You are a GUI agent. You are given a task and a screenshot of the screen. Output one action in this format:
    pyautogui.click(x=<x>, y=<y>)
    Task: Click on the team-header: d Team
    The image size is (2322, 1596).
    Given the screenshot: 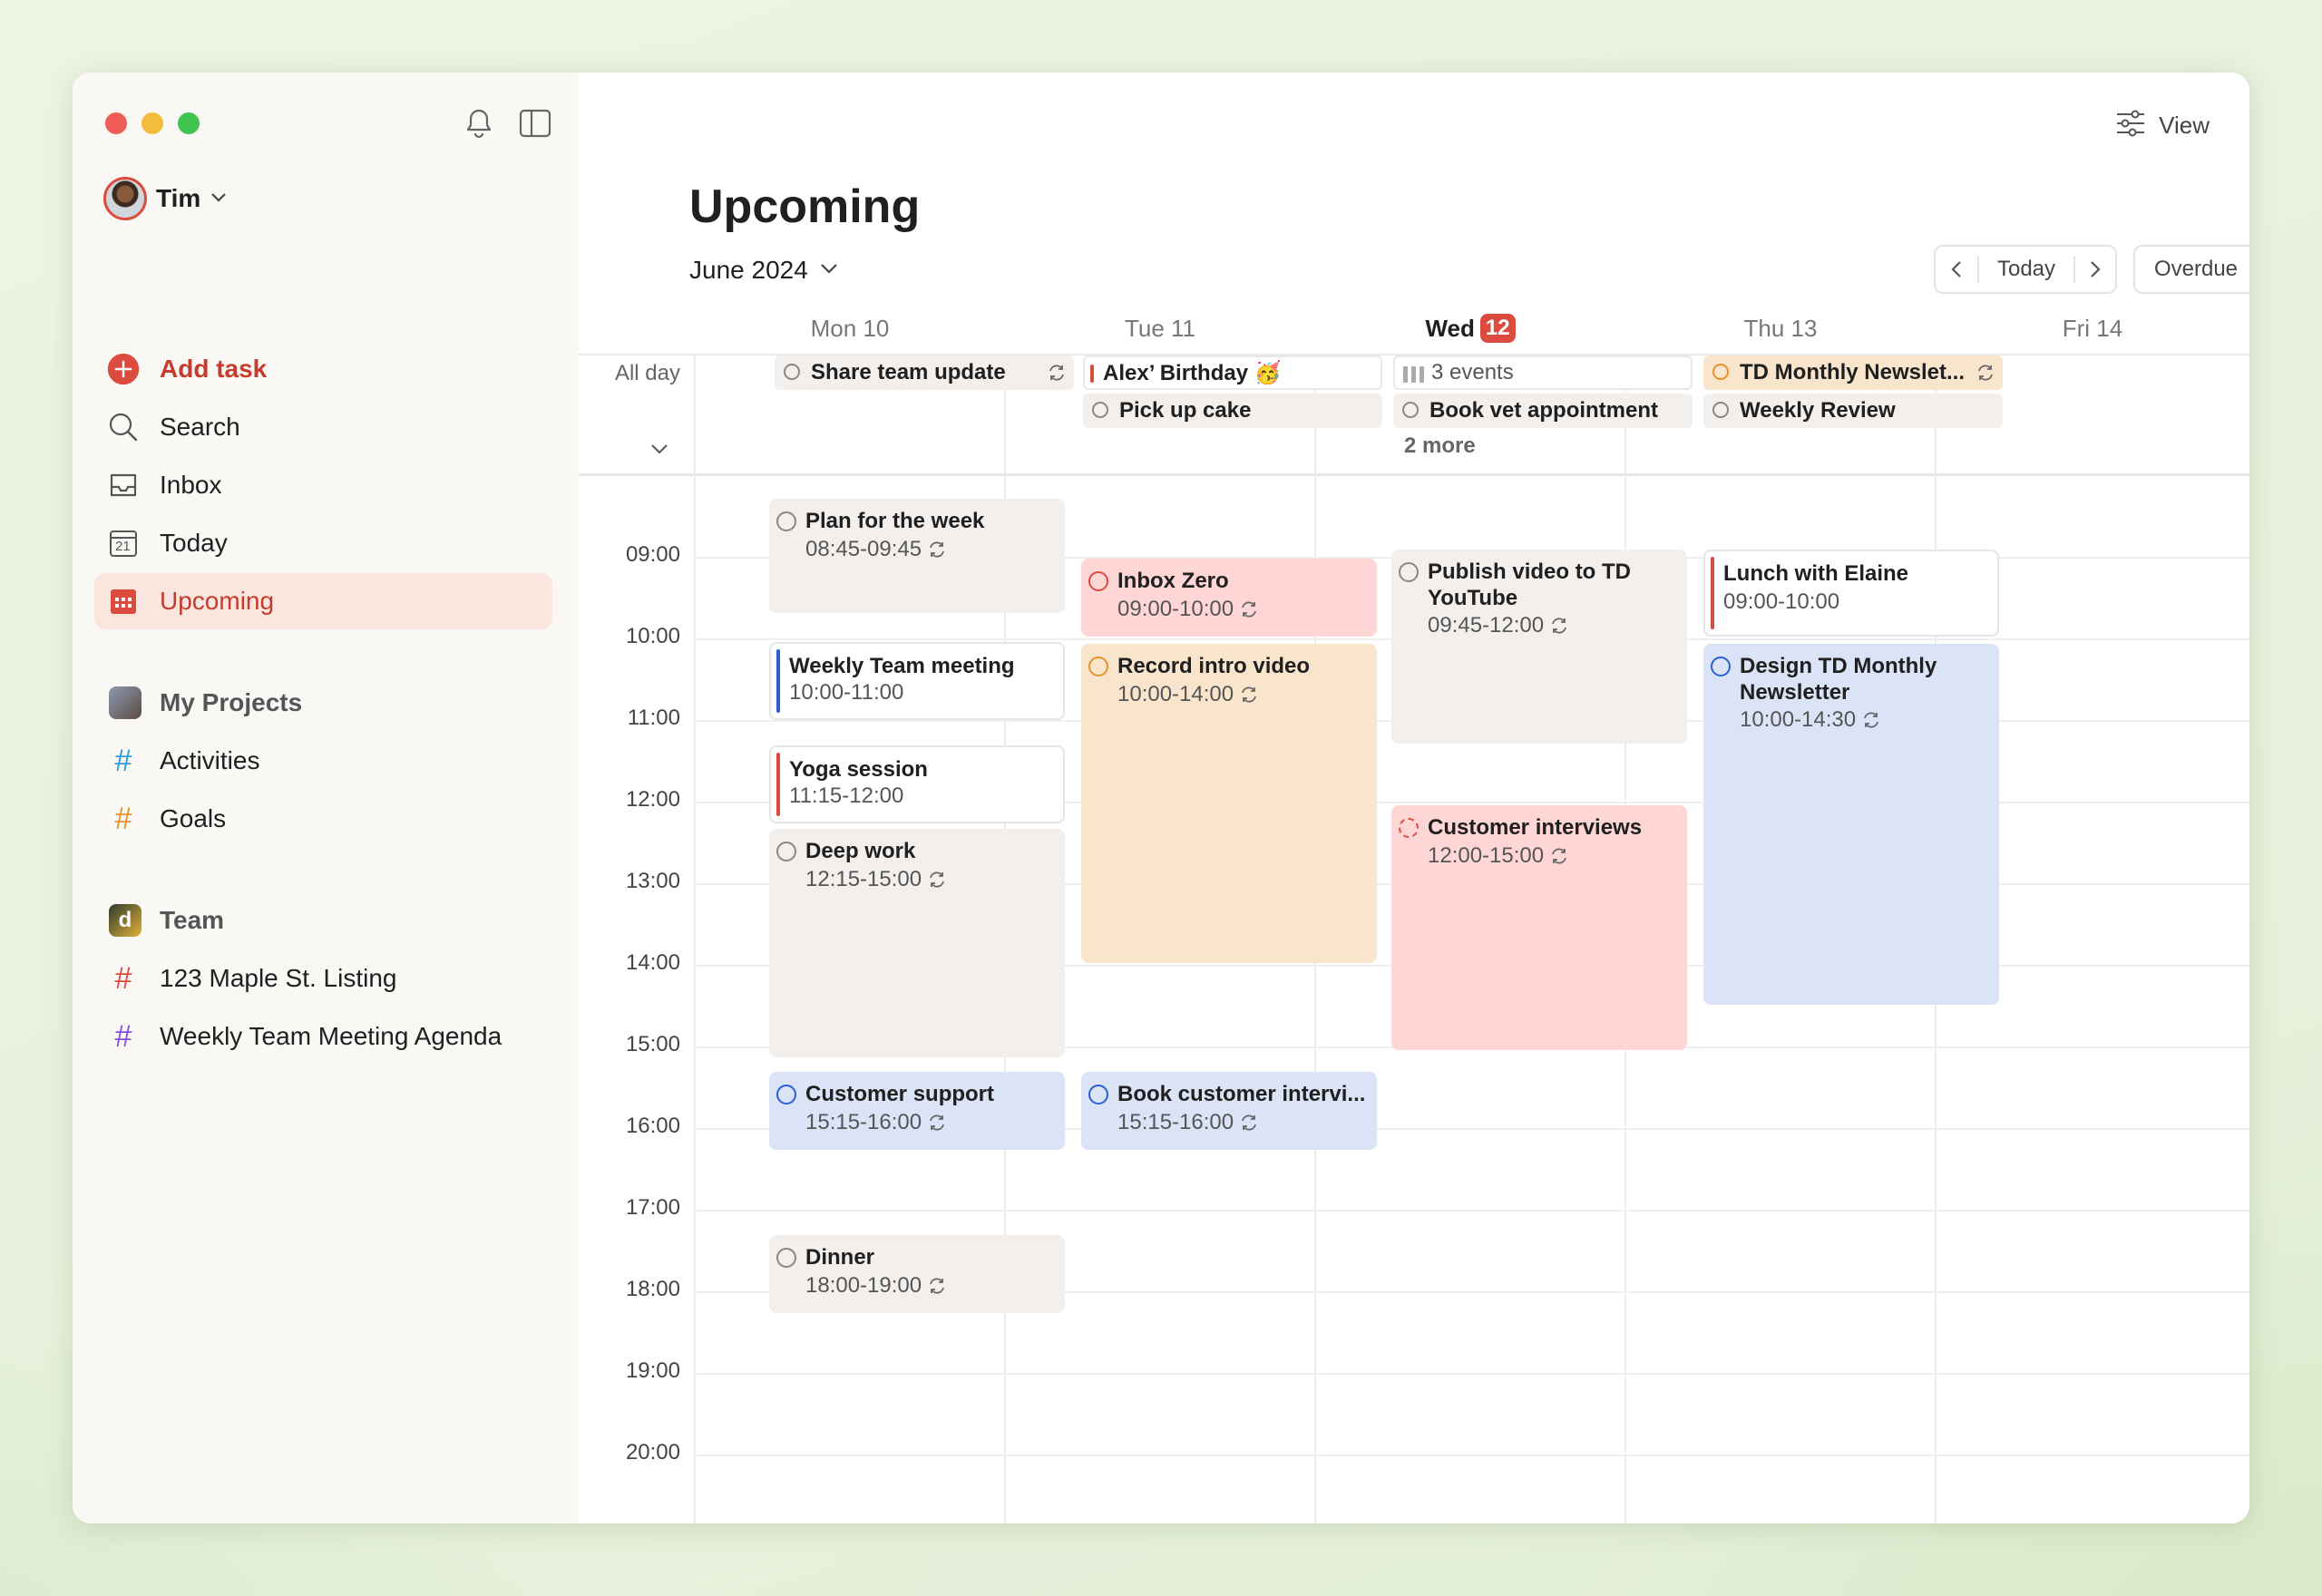 What is the action you would take?
    pyautogui.click(x=323, y=920)
    